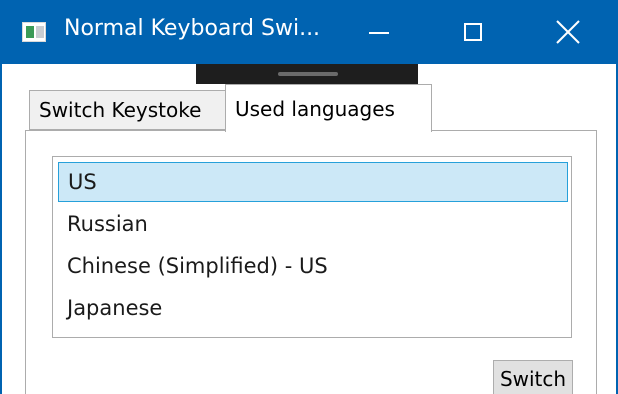 The image size is (618, 394). Describe the element at coordinates (328, 108) in the screenshot. I see `tab-used-languages: Used languages` at that location.